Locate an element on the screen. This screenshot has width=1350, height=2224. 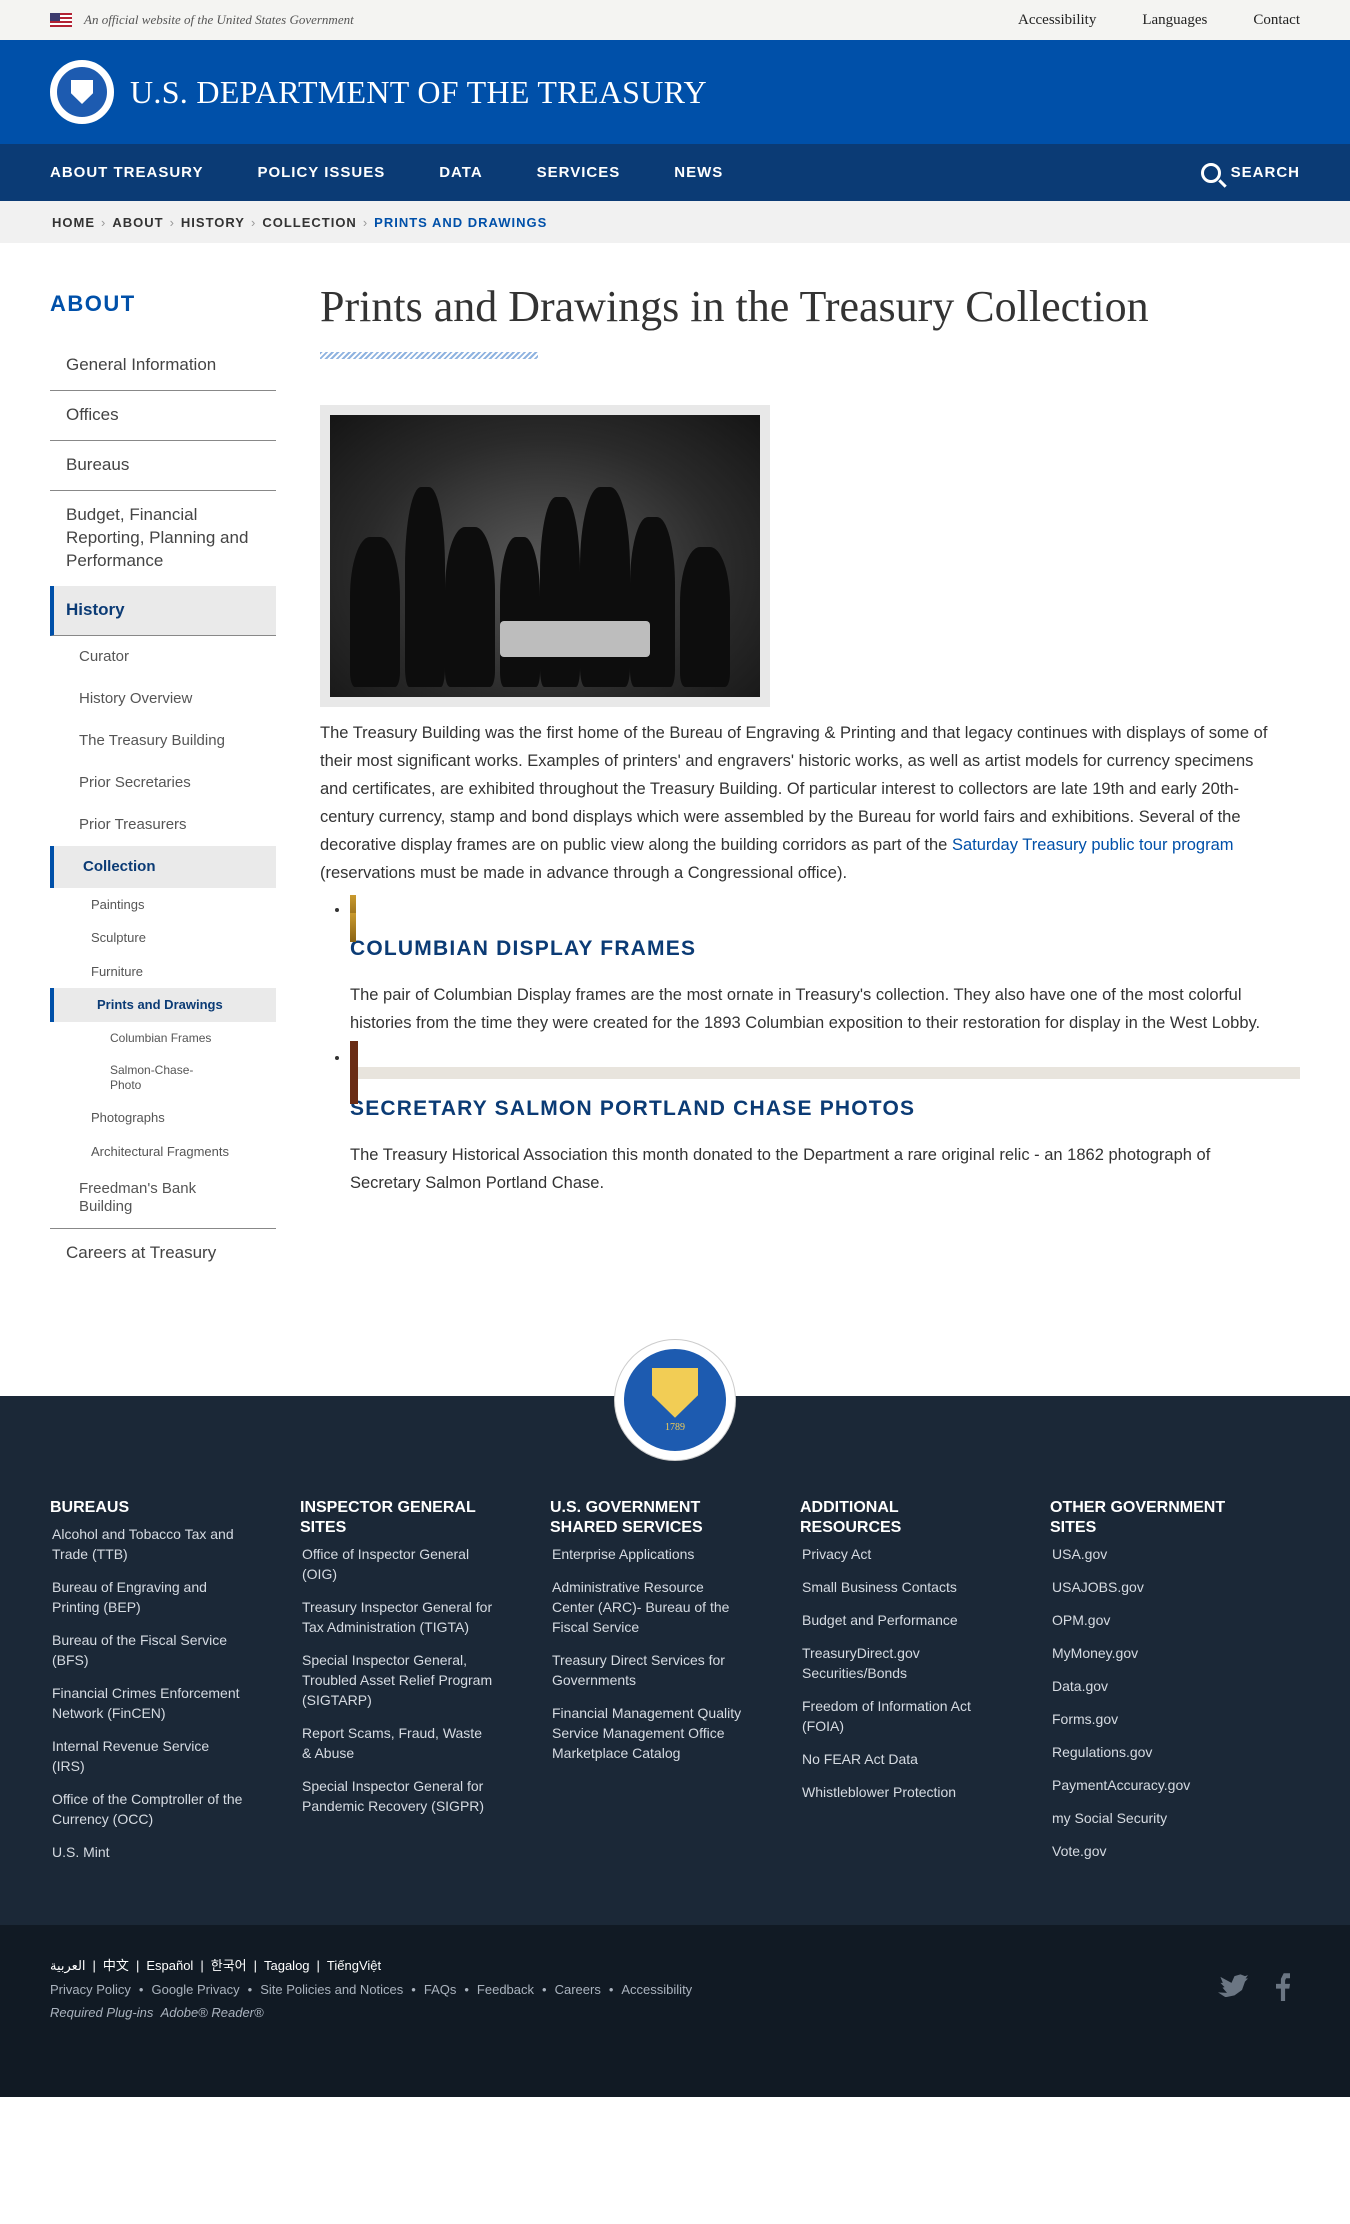
footer-link: Budget and Performance is located at coordinates (897, 1620).